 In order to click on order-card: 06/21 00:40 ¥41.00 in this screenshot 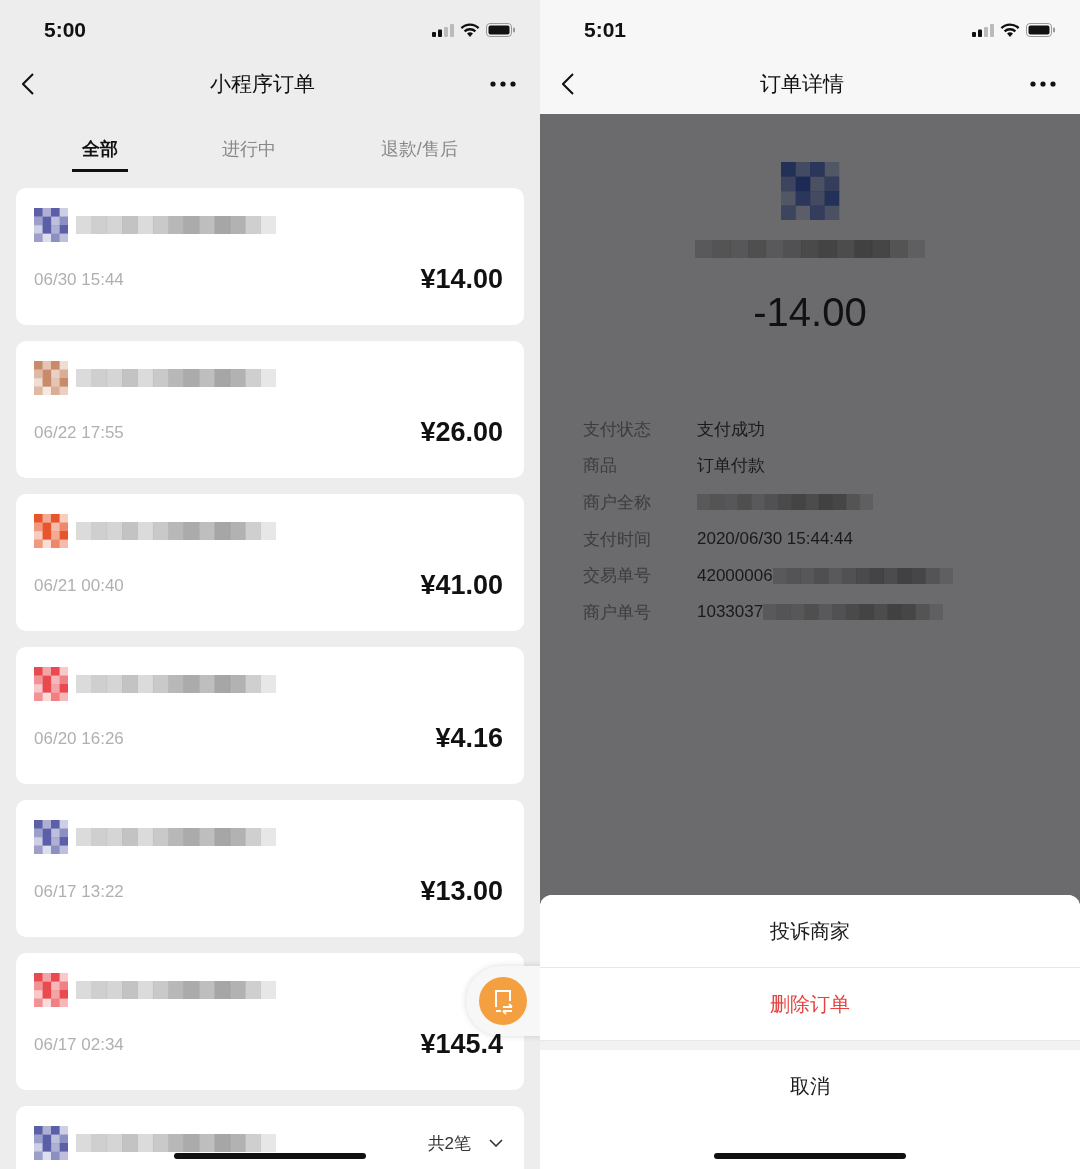, I will do `click(270, 562)`.